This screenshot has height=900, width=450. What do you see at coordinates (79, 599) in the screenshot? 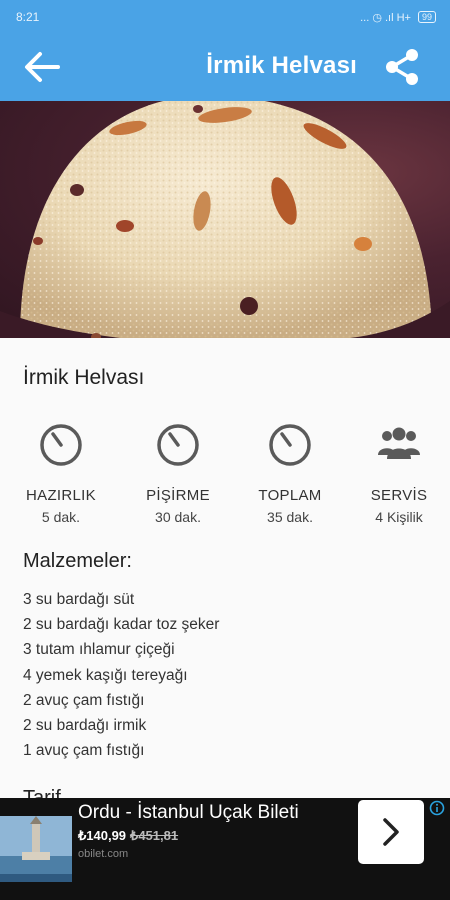
I see `ingredient-item: 3 su bardağı süt` at bounding box center [79, 599].